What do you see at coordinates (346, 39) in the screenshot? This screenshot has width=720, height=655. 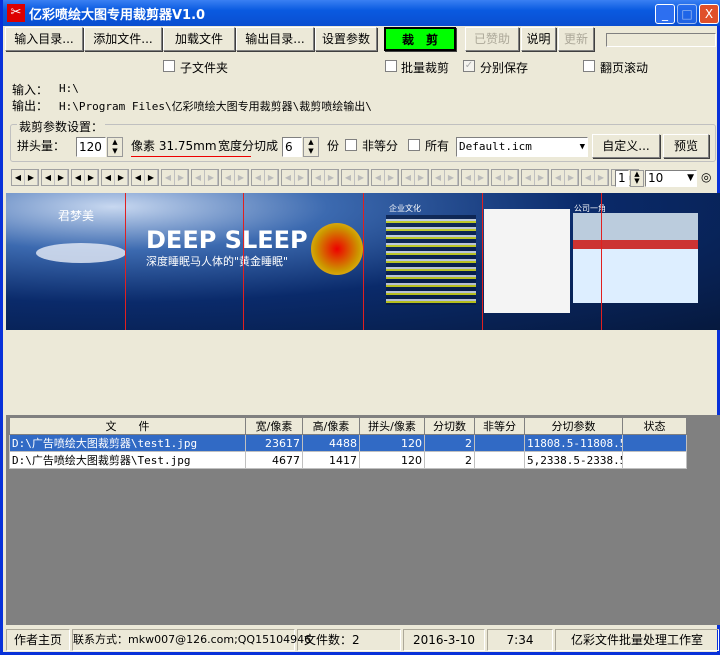 I see `settings-button: 设置参数` at bounding box center [346, 39].